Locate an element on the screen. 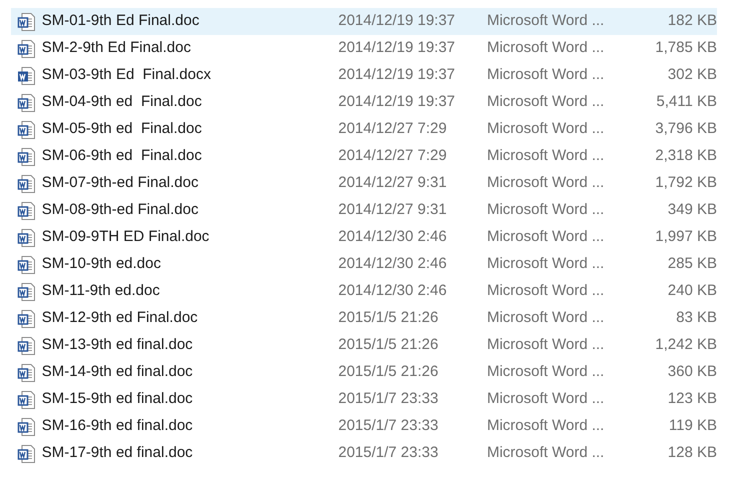 The width and height of the screenshot is (742, 479). file-size: 5,411 KB is located at coordinates (686, 102).